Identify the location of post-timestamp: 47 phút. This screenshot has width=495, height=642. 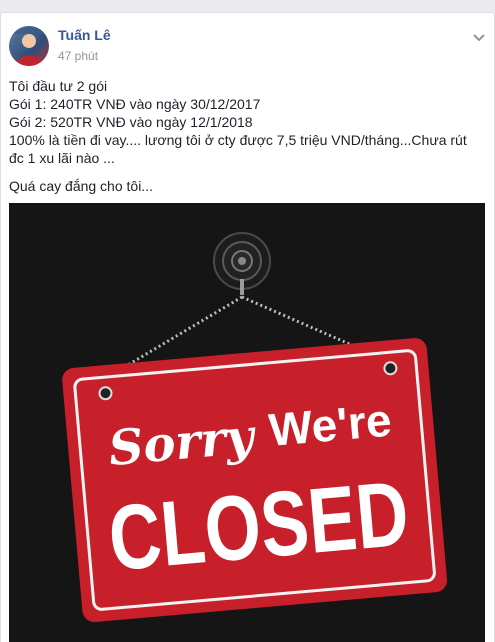
(78, 56).